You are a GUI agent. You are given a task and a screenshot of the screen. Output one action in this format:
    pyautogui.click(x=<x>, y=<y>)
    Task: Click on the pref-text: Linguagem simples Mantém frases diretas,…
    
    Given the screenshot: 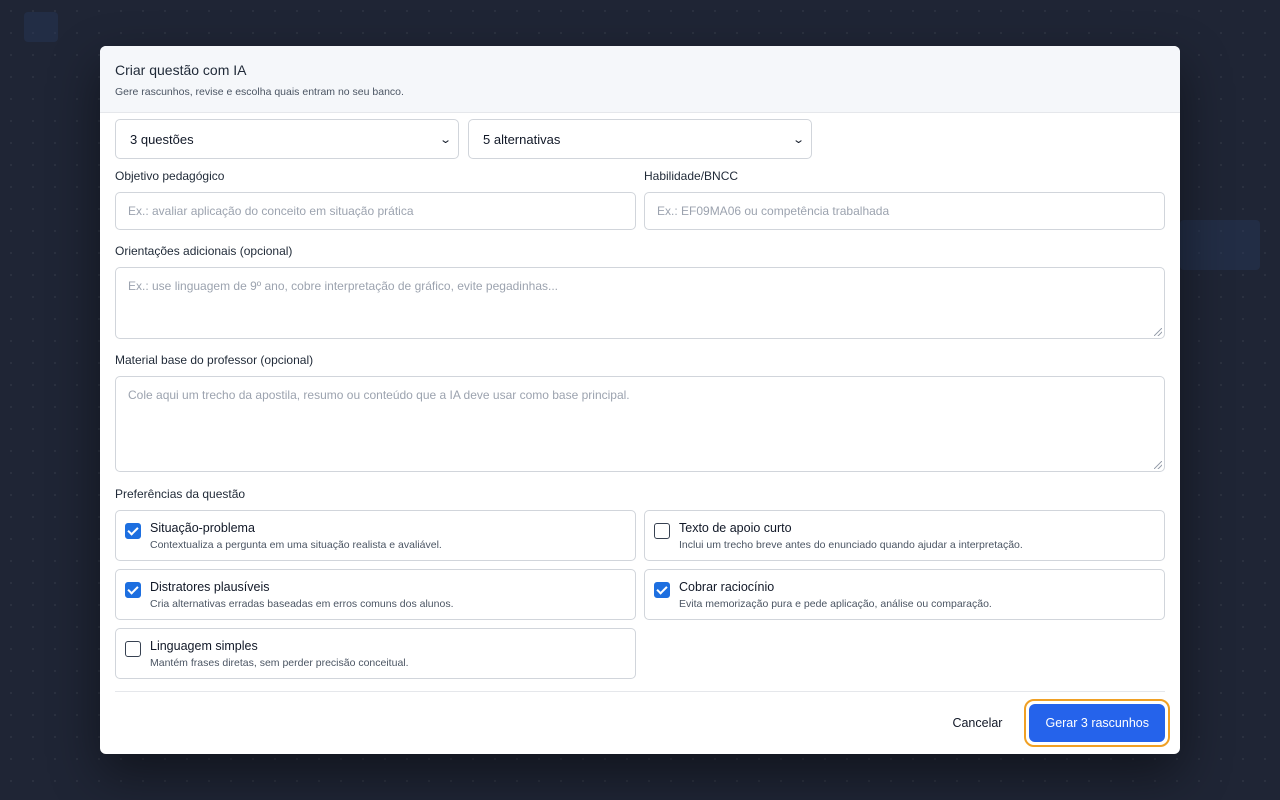 What is the action you would take?
    pyautogui.click(x=279, y=653)
    